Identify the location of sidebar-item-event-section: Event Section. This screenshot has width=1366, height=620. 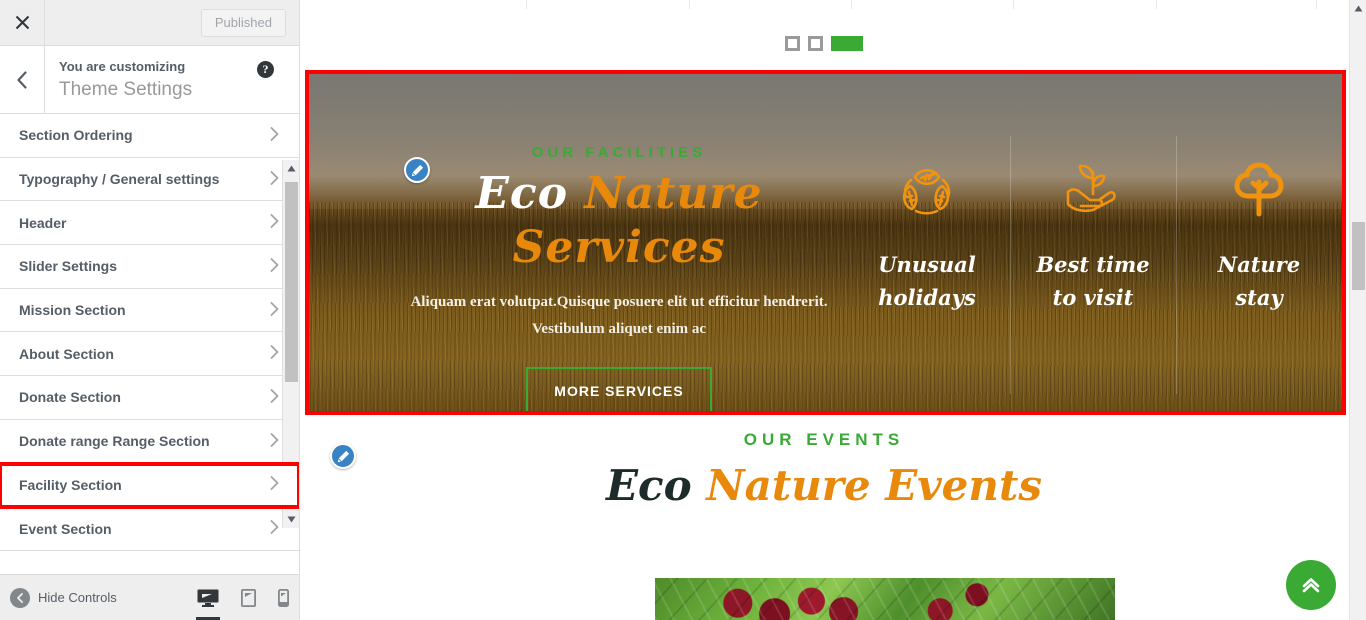
(149, 529).